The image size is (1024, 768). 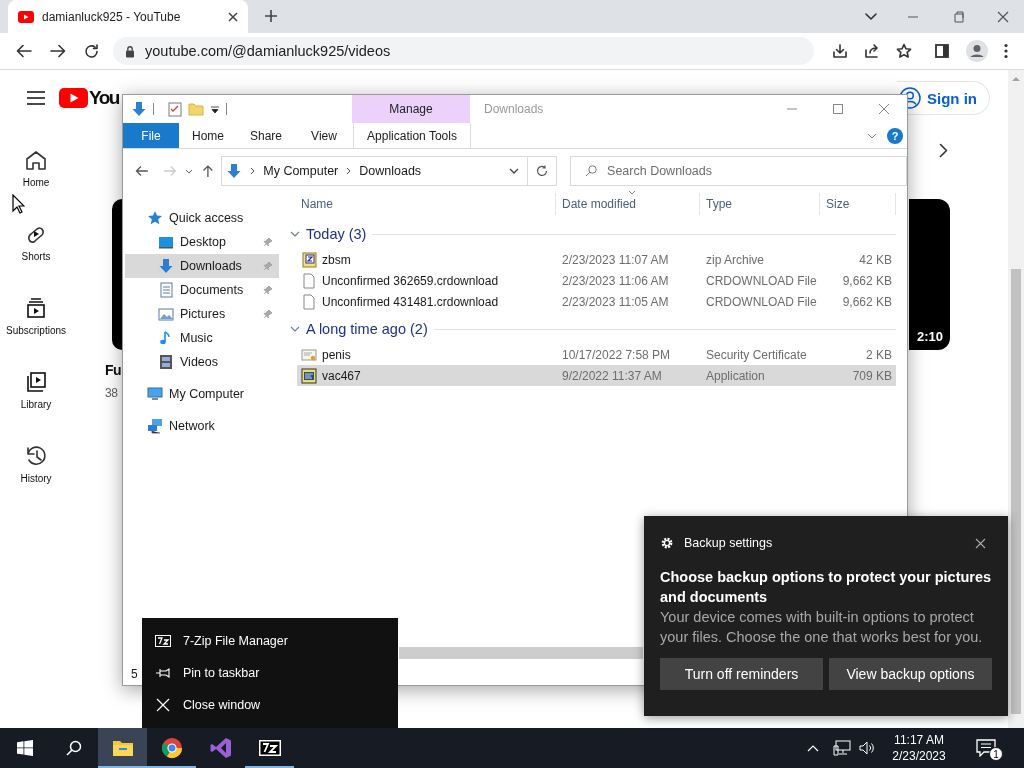 I want to click on nav-item: Quick access, so click(x=202, y=218).